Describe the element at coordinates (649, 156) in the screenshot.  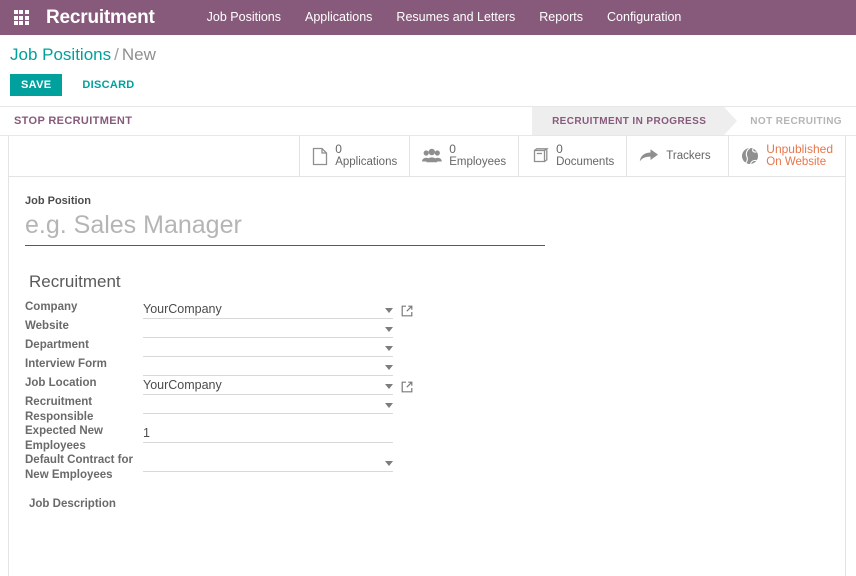
I see `share-arrow-icon` at that location.